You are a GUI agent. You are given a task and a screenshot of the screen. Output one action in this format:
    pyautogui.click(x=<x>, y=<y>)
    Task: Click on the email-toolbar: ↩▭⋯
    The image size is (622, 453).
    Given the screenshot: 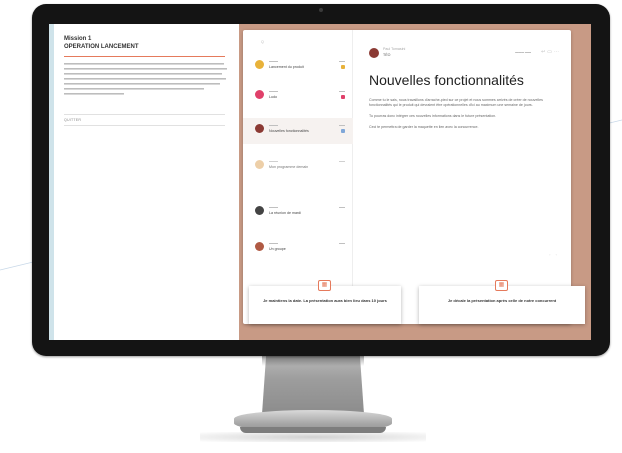 What is the action you would take?
    pyautogui.click(x=551, y=52)
    